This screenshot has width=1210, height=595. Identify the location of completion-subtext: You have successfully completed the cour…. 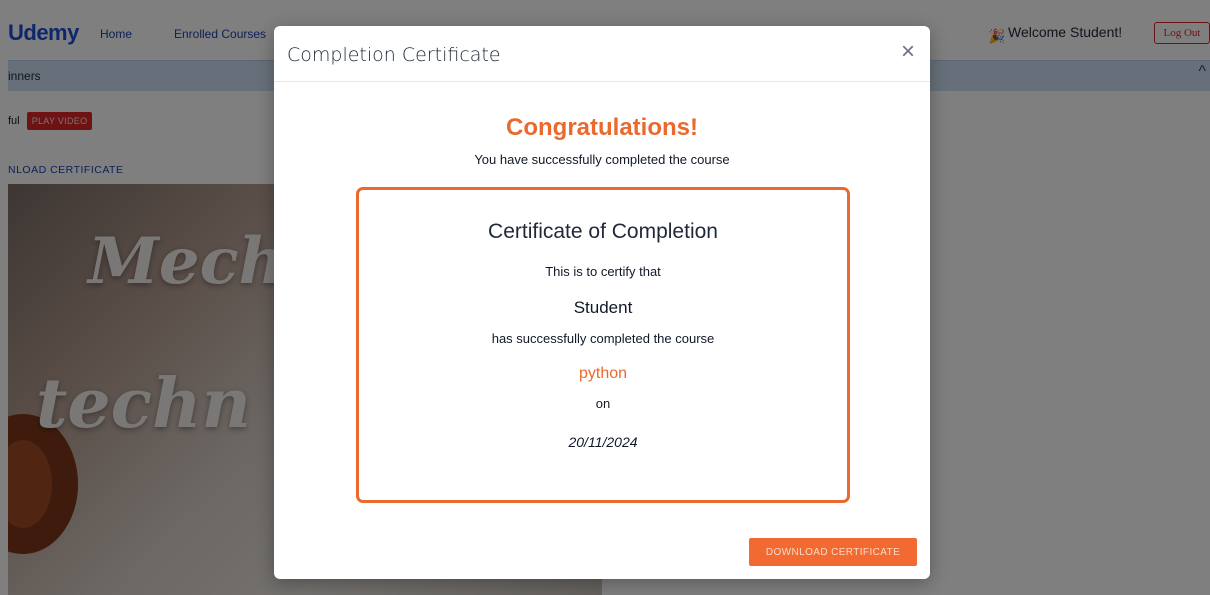
(602, 159).